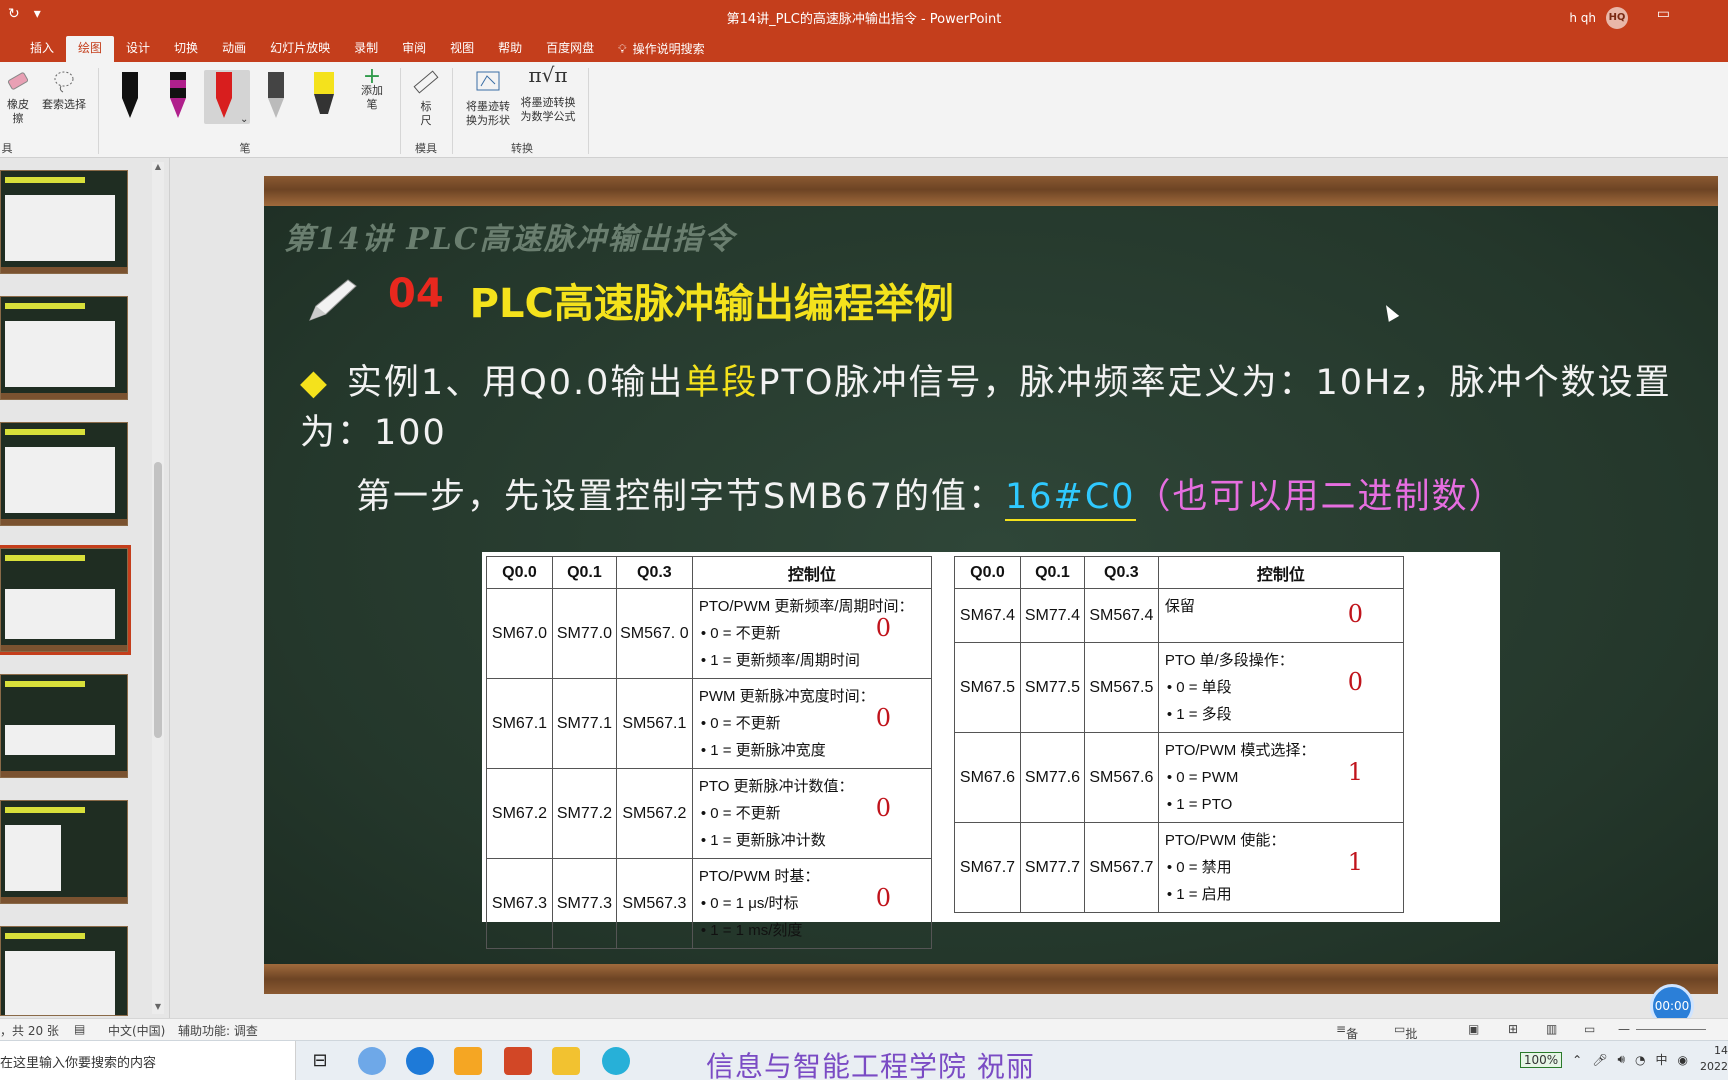  I want to click on spellcheck-icon: ▤, so click(79, 1029).